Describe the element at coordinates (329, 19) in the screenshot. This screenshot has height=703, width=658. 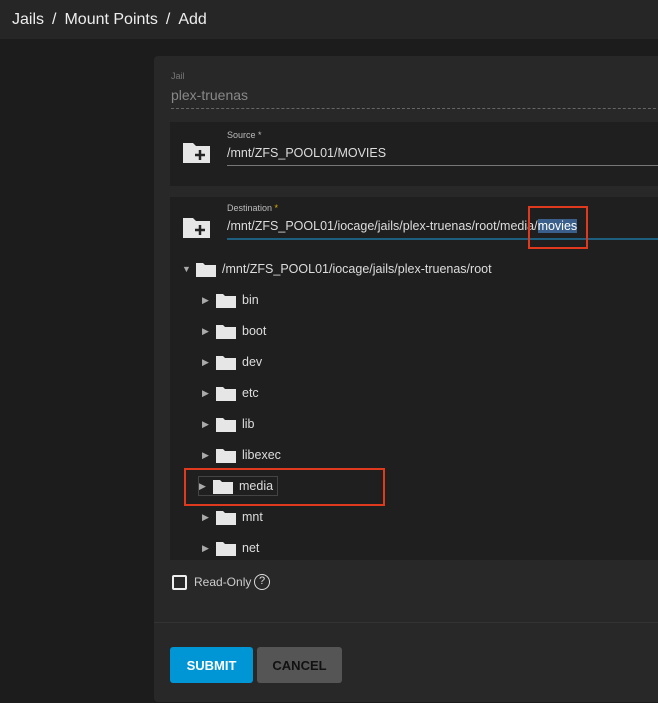
I see `breadcrumb: Jails / Mount Points / Add` at that location.